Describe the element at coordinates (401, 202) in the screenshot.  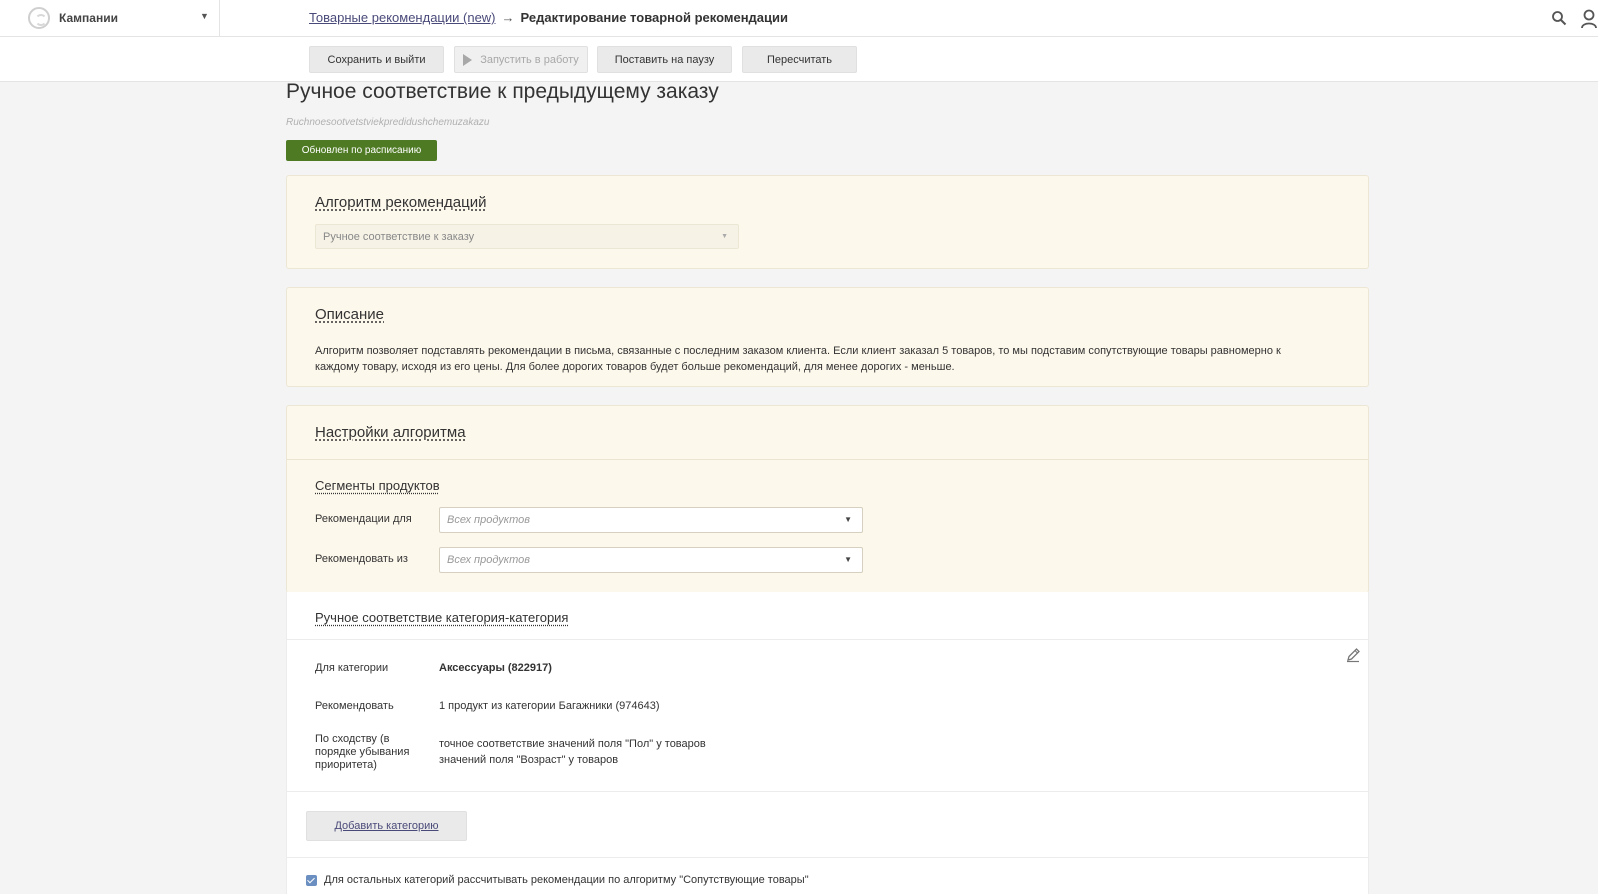
I see `algorithm-title: Алгоритм рекомендаций` at that location.